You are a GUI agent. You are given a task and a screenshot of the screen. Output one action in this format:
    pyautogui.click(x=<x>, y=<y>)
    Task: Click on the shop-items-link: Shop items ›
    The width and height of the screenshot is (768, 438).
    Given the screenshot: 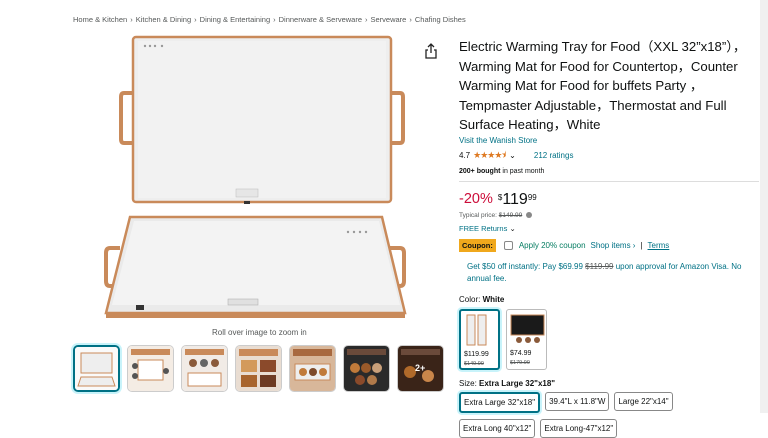 What is the action you would take?
    pyautogui.click(x=613, y=245)
    